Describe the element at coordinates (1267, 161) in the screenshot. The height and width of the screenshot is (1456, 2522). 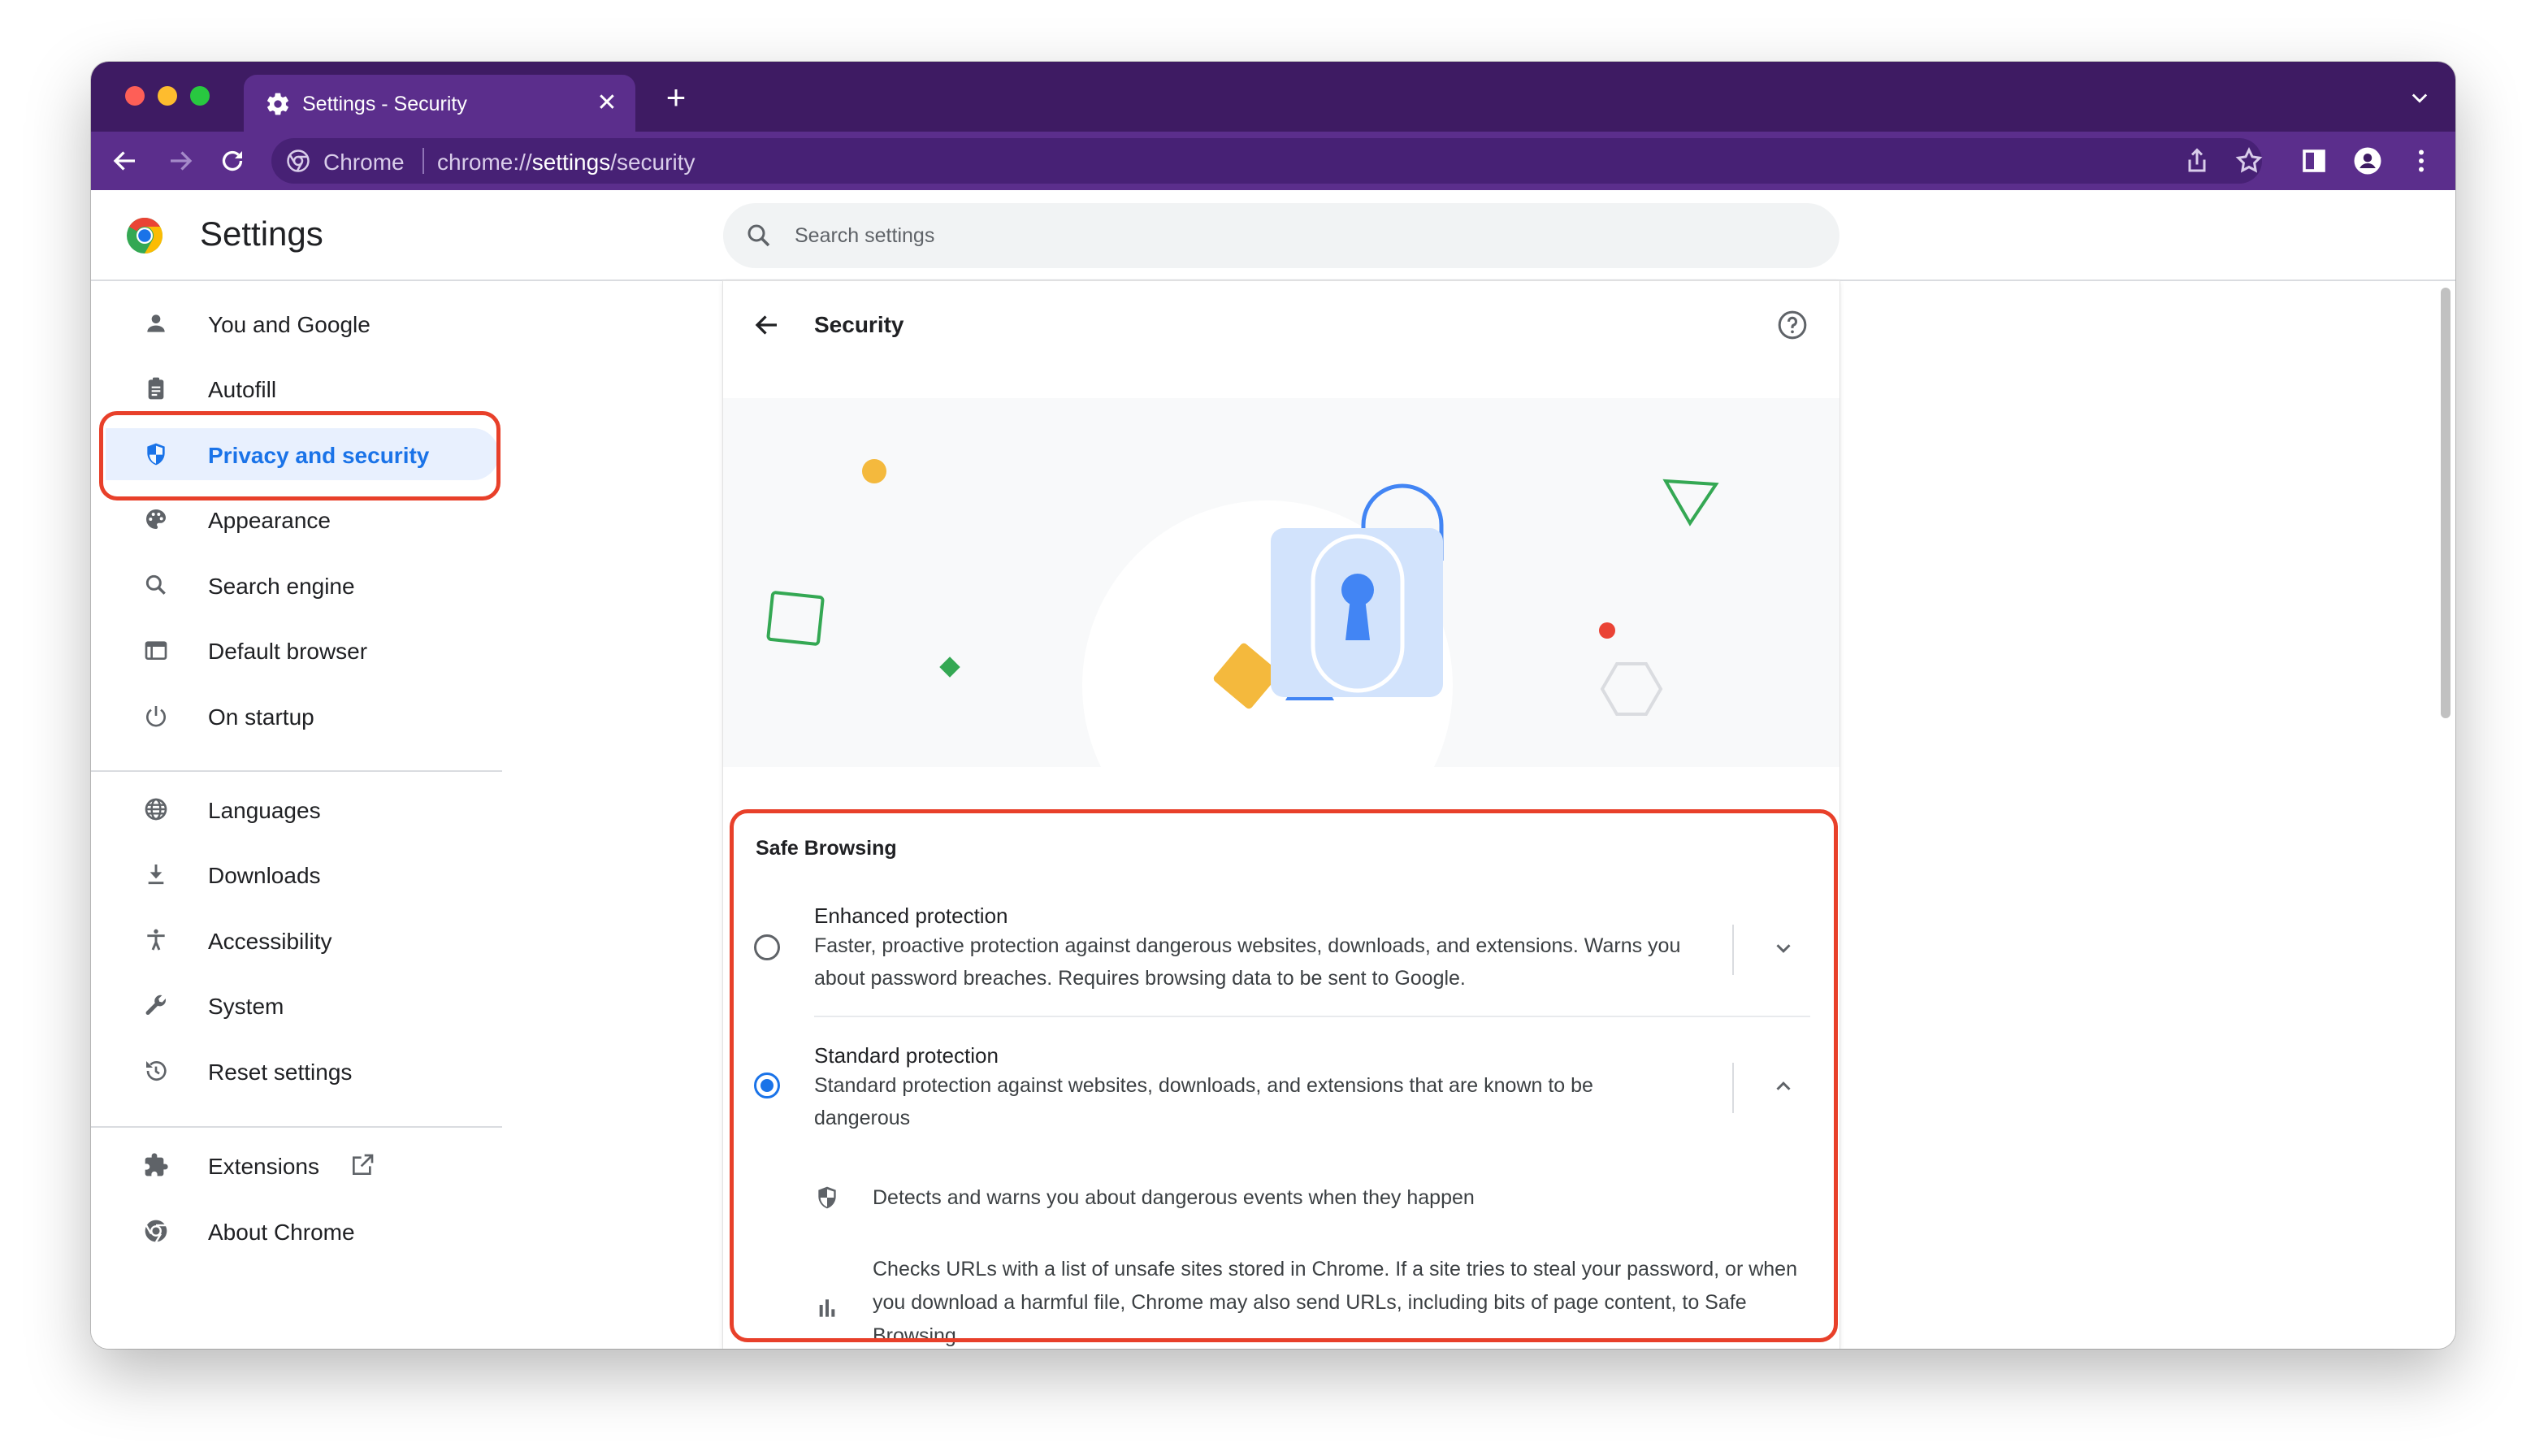
I see `address-bar: Chrome chrome://settings/security` at that location.